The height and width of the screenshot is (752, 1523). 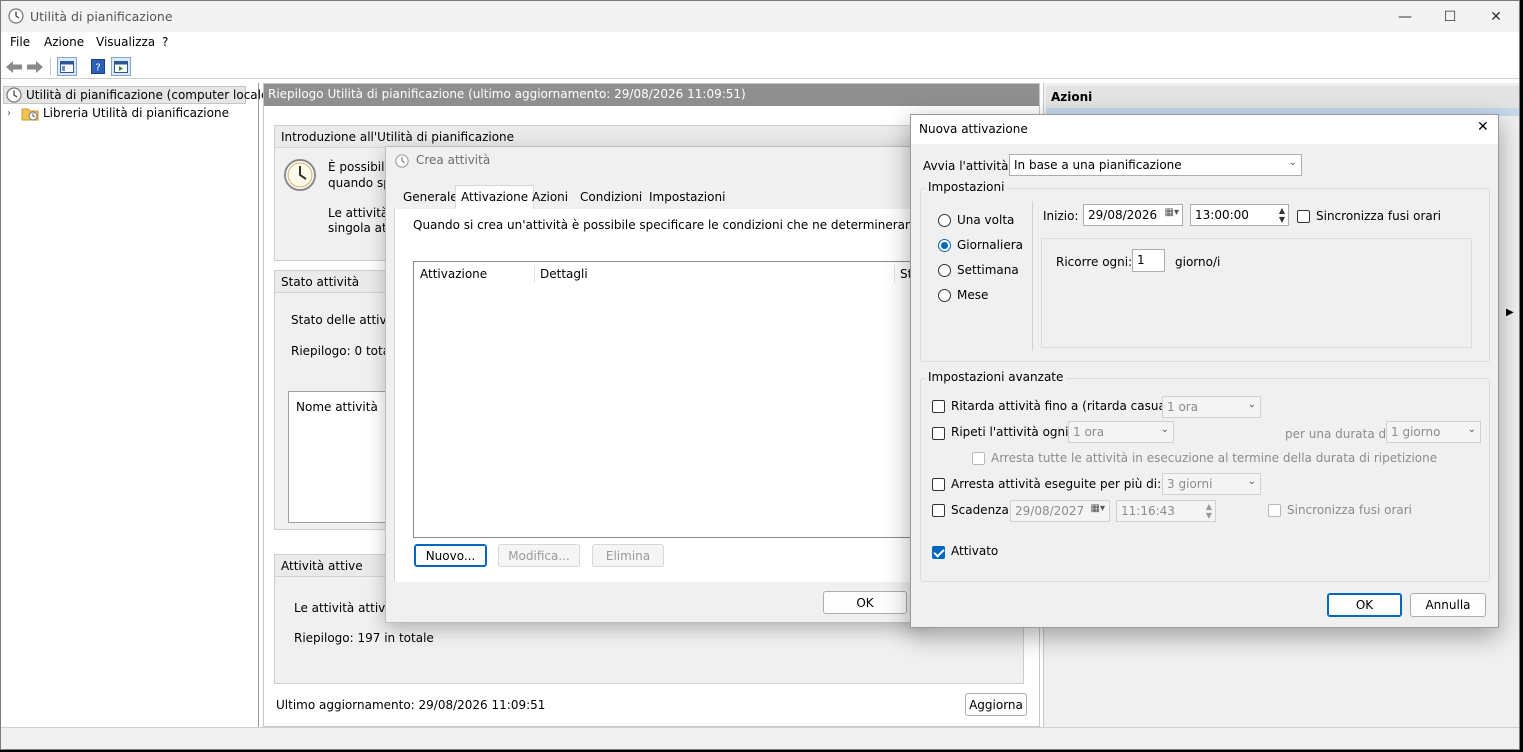 I want to click on expire-label: Scadenza:, so click(x=982, y=510).